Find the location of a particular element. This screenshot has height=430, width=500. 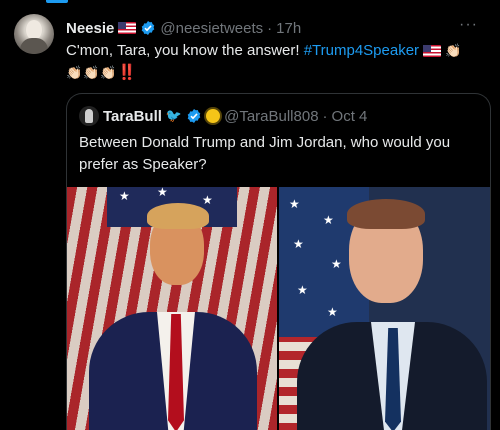

hashtag-link: #Trump4Speaker is located at coordinates (361, 50).